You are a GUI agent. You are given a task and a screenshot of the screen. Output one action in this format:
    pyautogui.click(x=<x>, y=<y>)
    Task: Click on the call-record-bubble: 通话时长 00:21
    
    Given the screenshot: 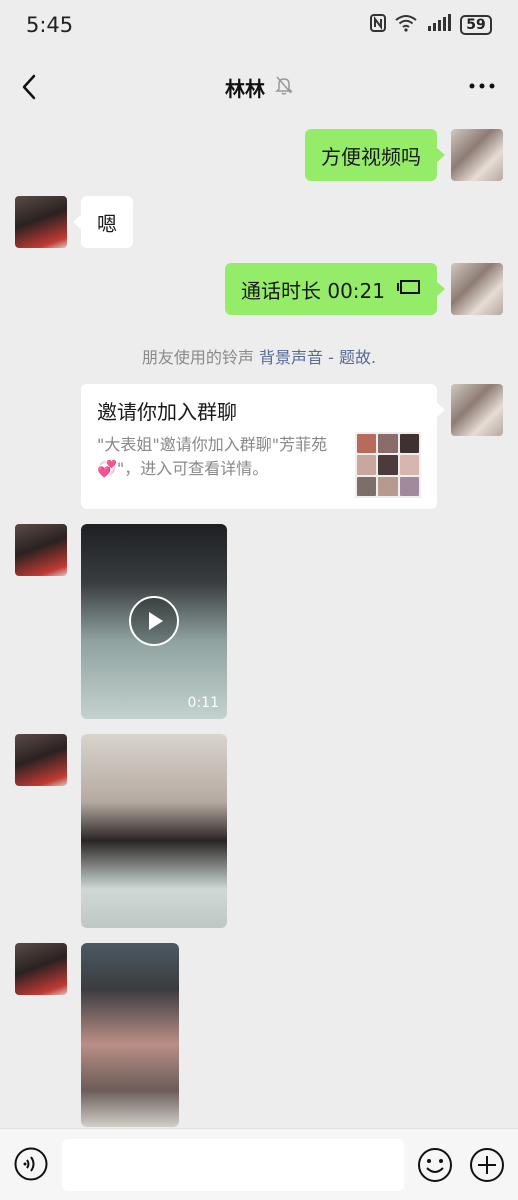 What is the action you would take?
    pyautogui.click(x=335, y=289)
    